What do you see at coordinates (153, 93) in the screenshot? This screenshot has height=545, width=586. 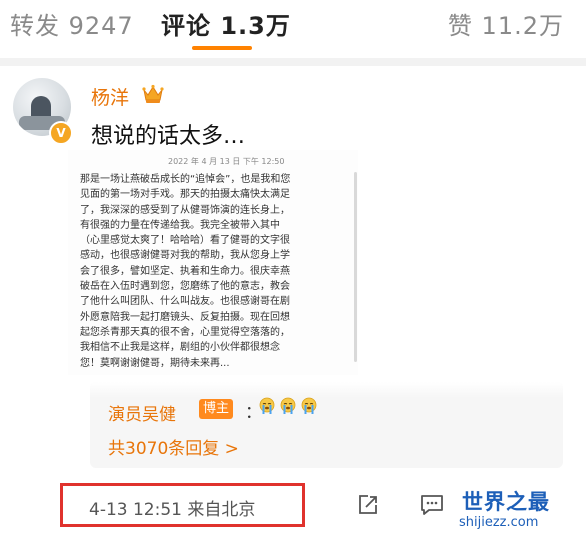 I see `crown-icon` at bounding box center [153, 93].